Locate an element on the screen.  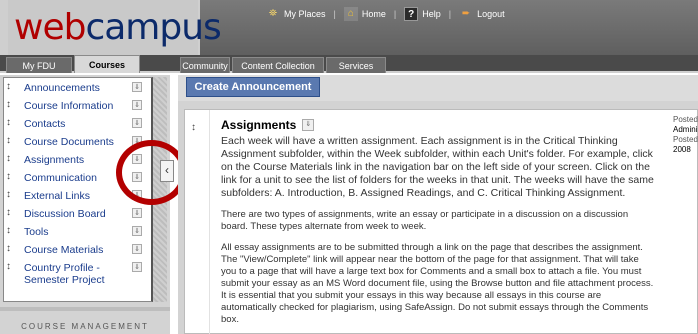
home-icon: ⌂ is located at coordinates (350, 14).